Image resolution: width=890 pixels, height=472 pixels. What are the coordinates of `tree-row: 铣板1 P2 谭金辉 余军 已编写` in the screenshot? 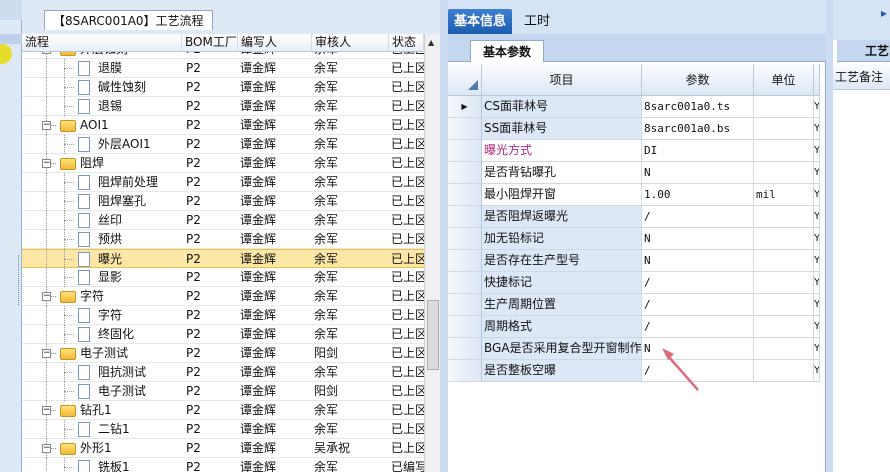 It's located at (223, 465).